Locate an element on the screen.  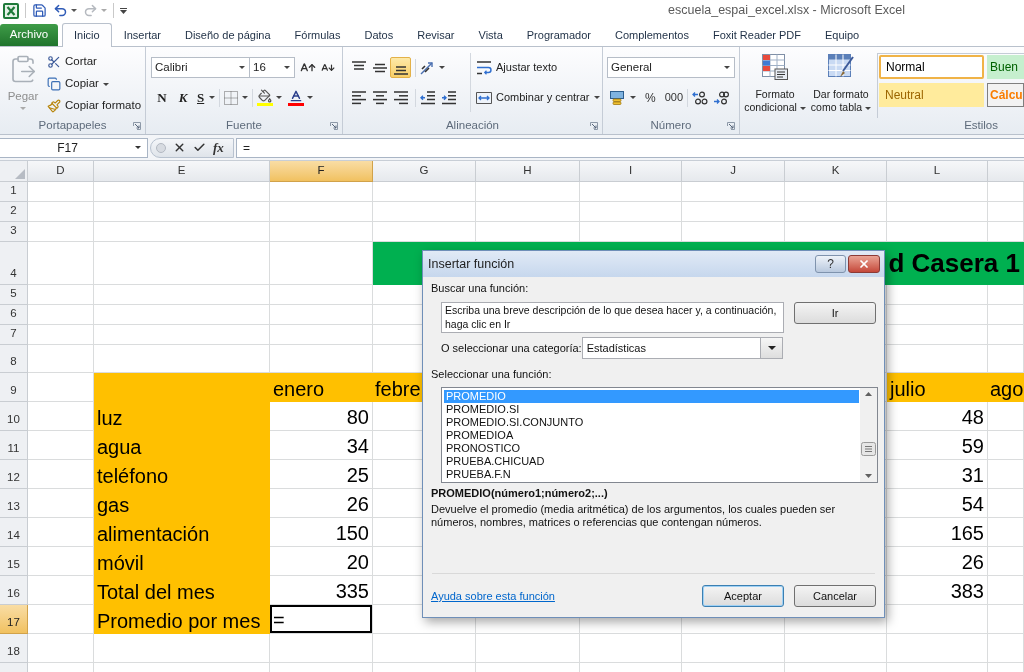
row-header: 8 is located at coordinates (14, 359).